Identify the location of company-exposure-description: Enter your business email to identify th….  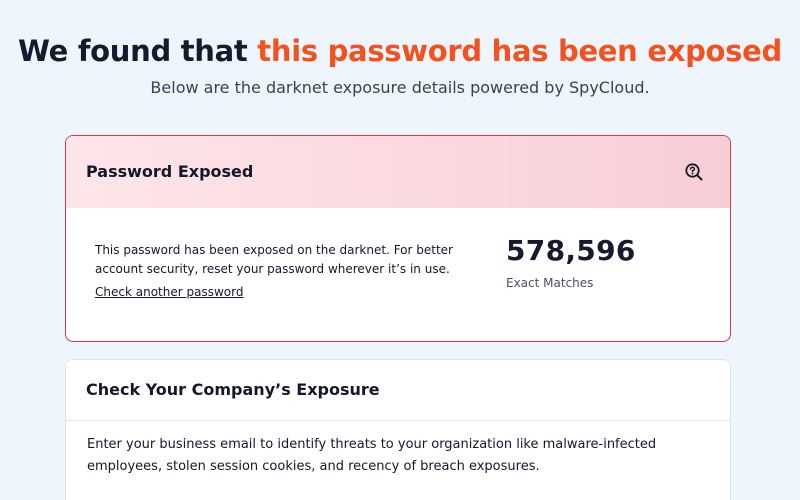
(372, 455).